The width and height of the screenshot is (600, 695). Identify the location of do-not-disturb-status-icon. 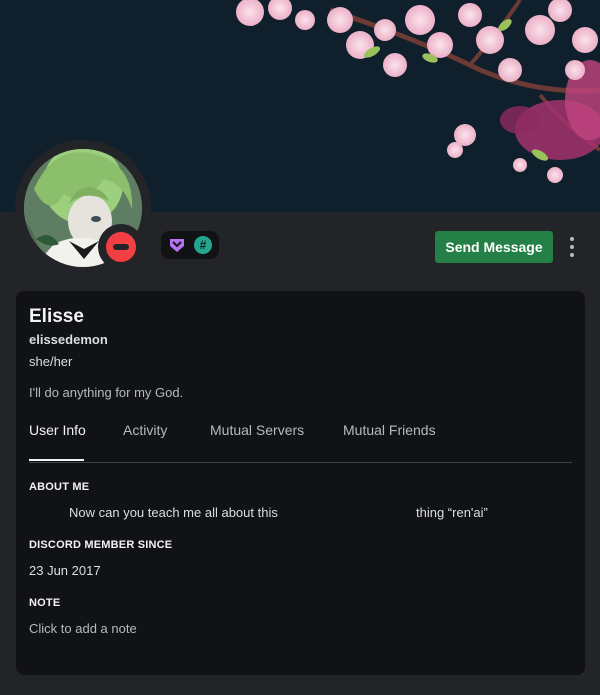
(121, 247).